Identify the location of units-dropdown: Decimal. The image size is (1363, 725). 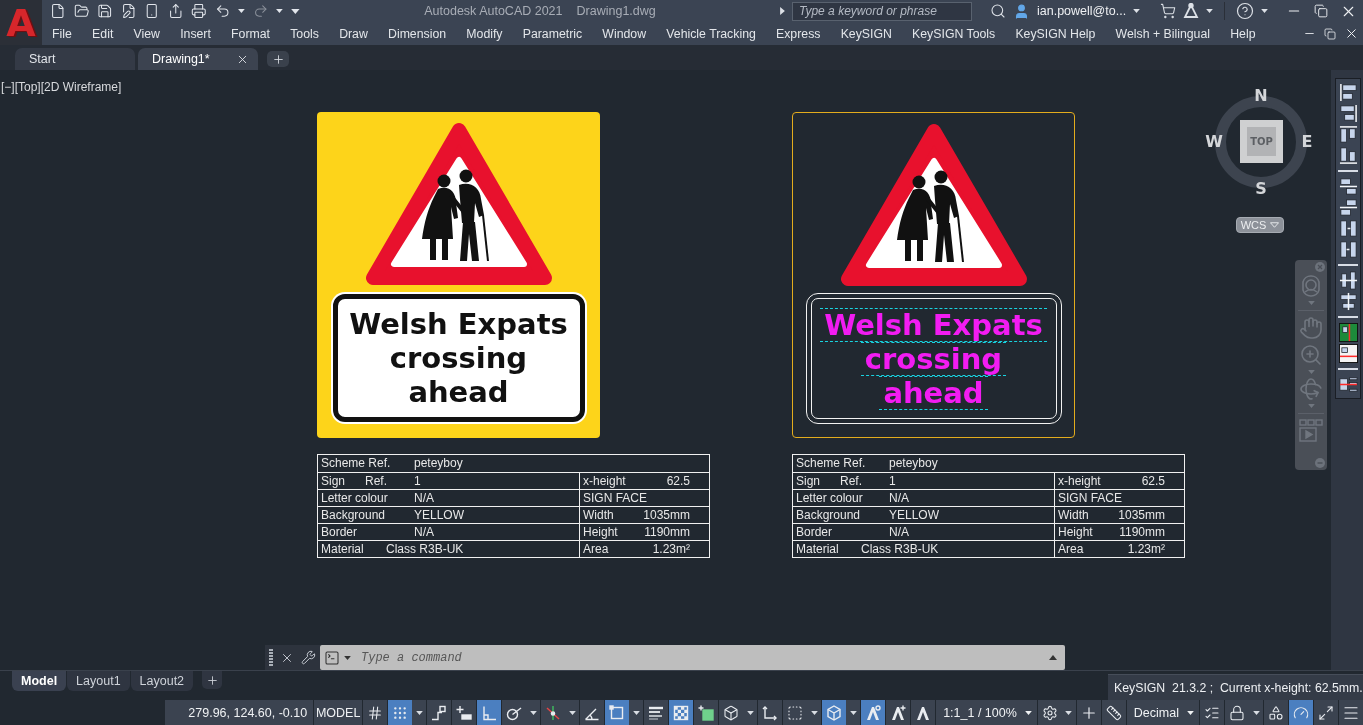
(1162, 712).